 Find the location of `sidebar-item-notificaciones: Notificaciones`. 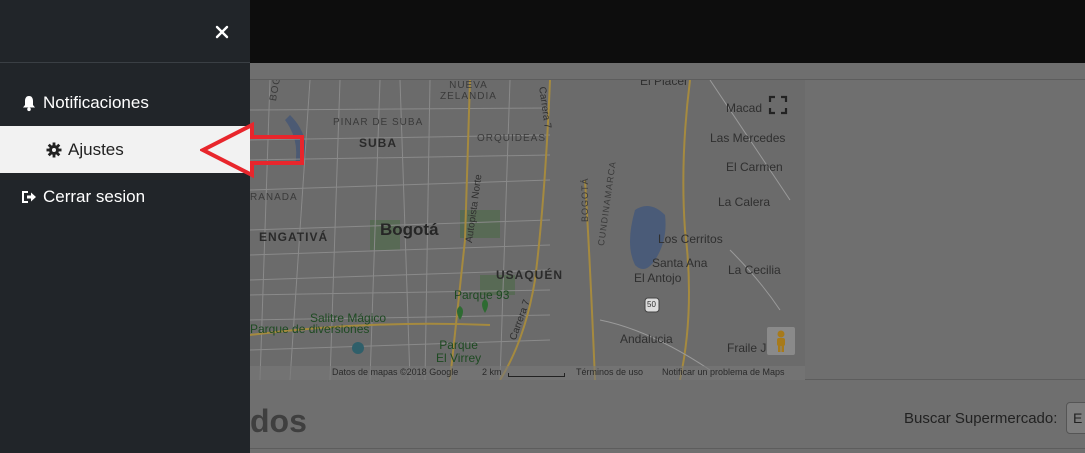

sidebar-item-notificaciones: Notificaciones is located at coordinates (125, 102).